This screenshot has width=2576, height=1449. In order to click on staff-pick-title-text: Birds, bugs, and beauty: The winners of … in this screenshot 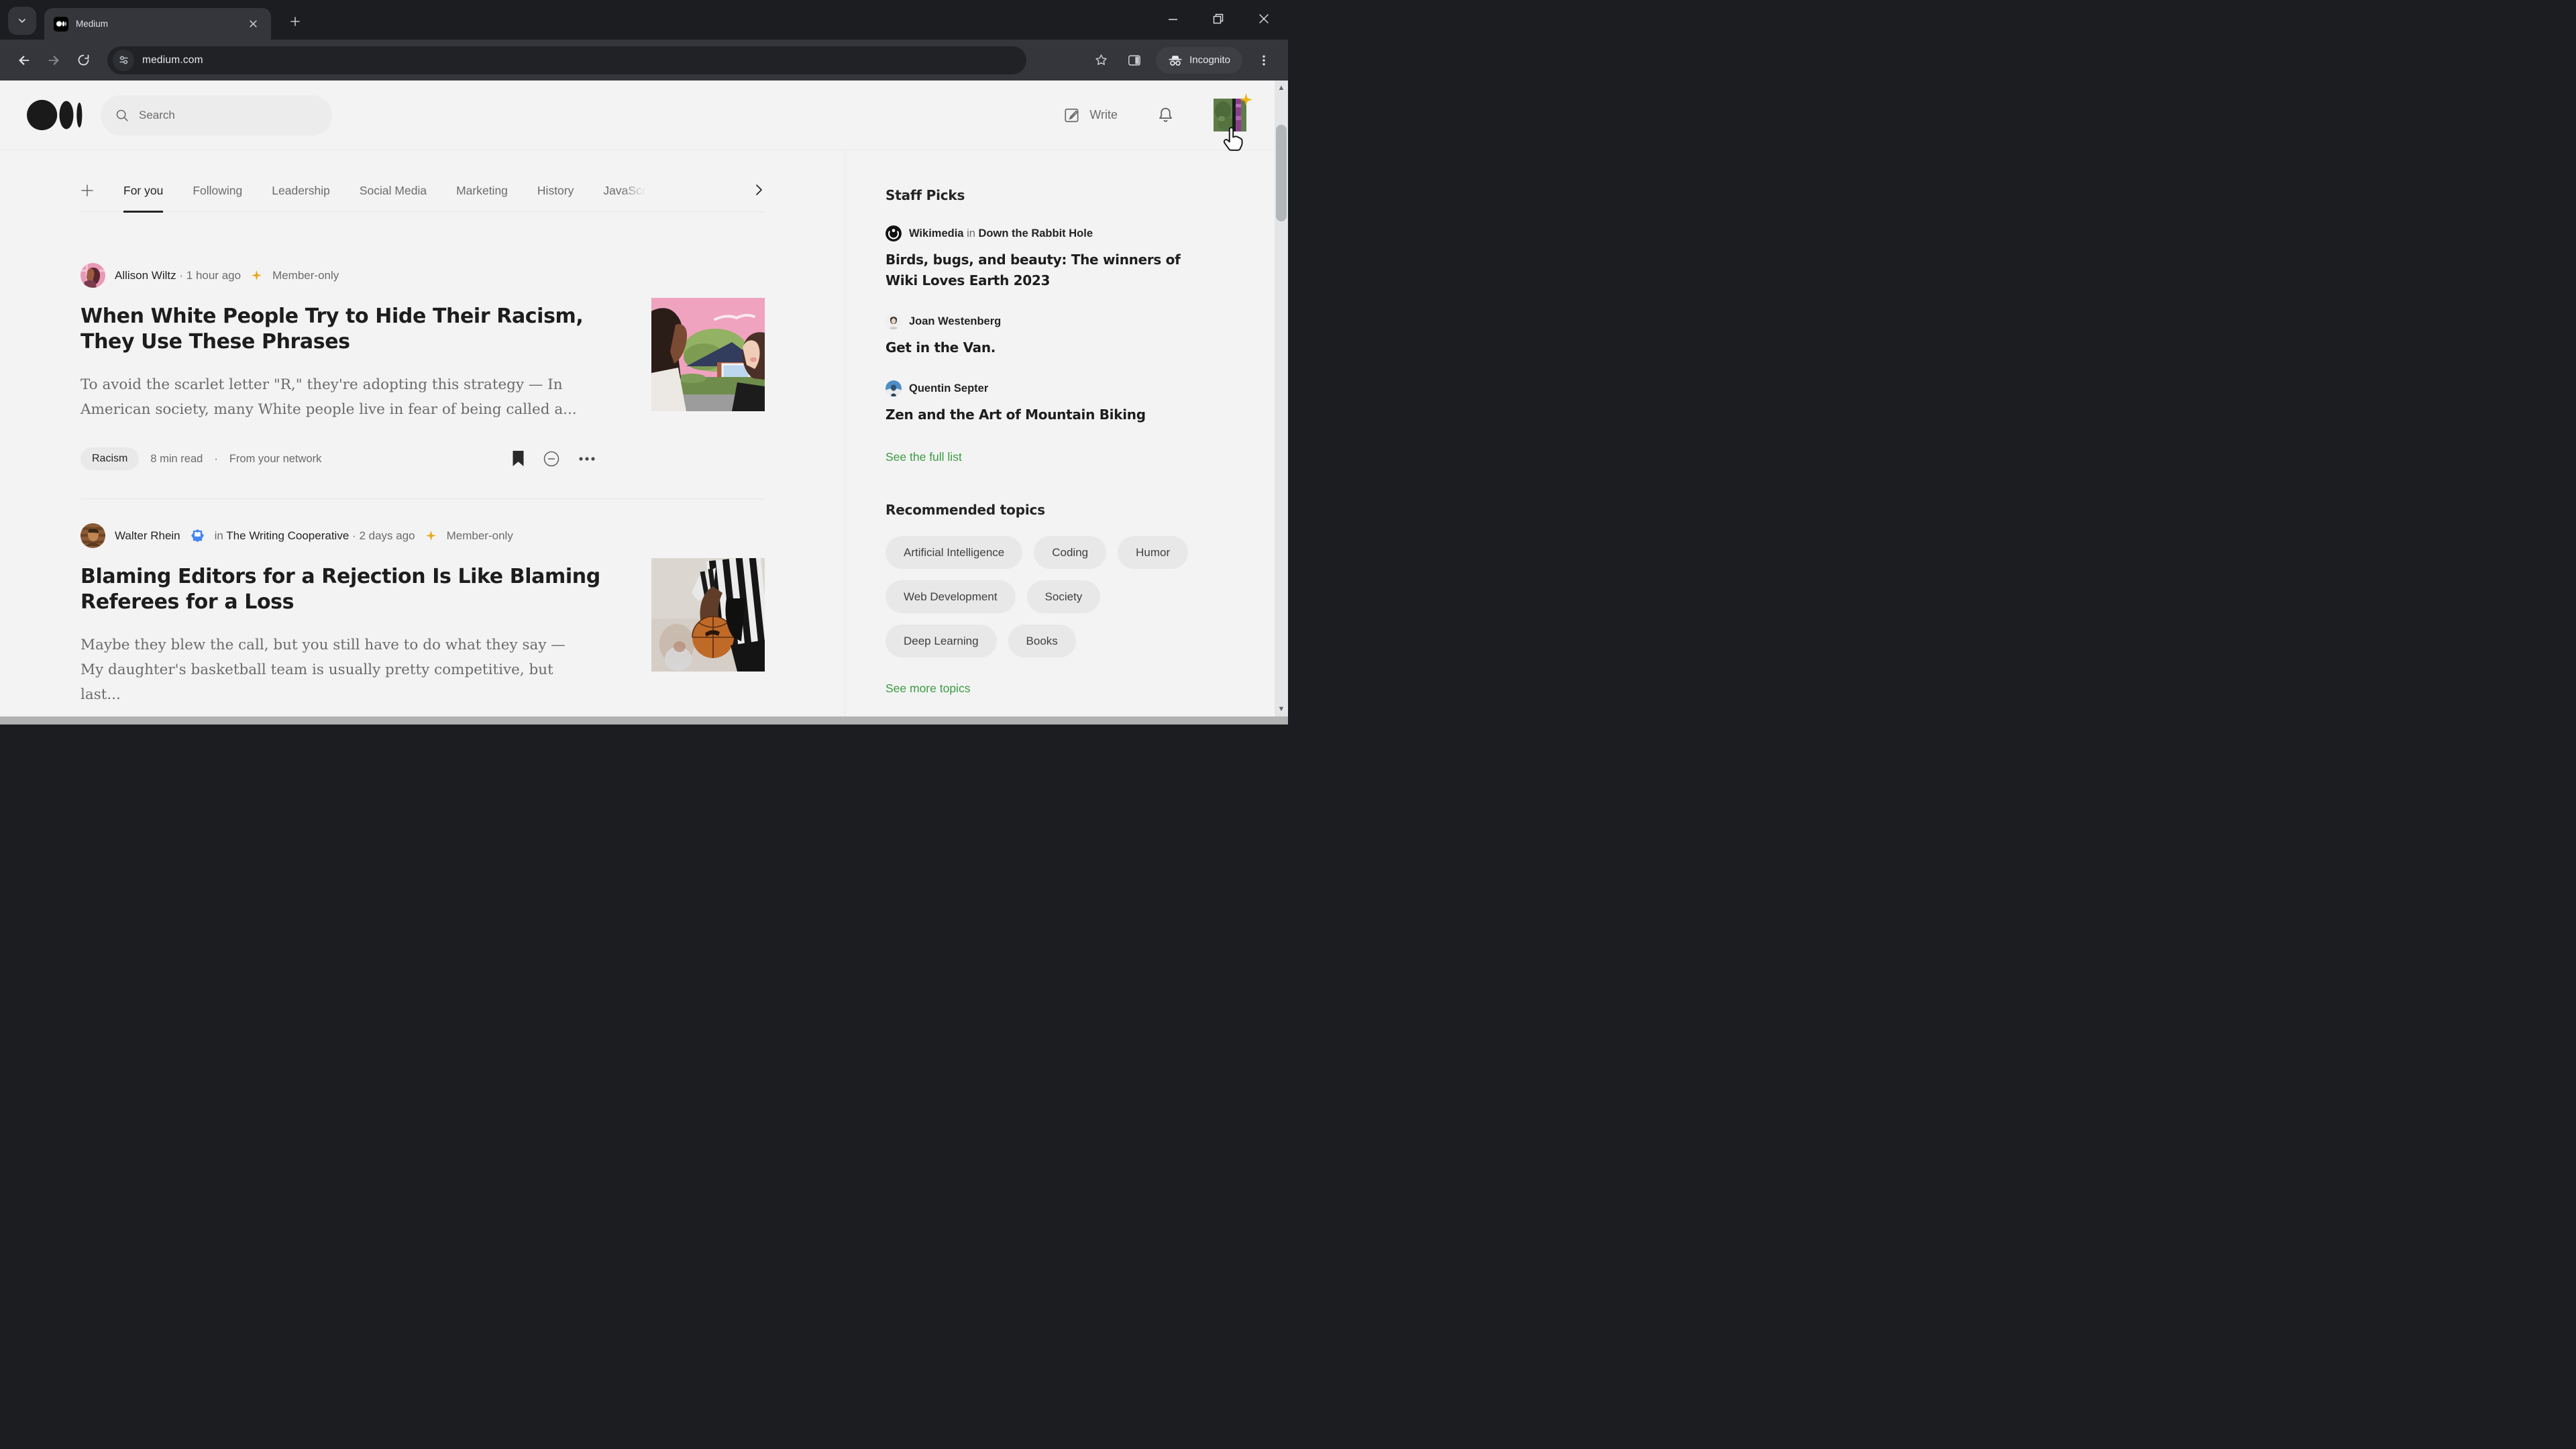, I will do `click(1033, 270)`.